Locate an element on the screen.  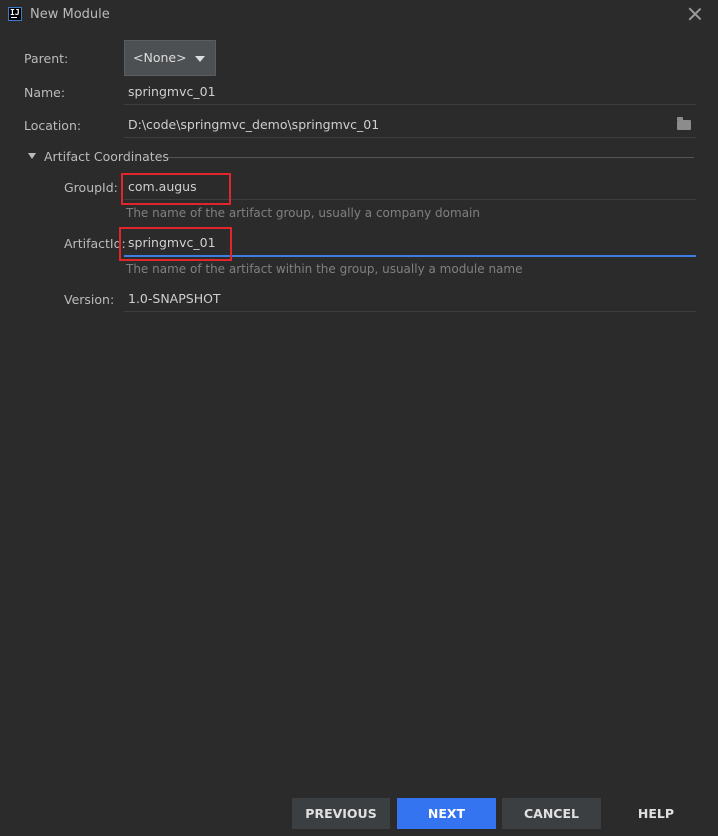
parent-dropdown: <None> is located at coordinates (170, 58).